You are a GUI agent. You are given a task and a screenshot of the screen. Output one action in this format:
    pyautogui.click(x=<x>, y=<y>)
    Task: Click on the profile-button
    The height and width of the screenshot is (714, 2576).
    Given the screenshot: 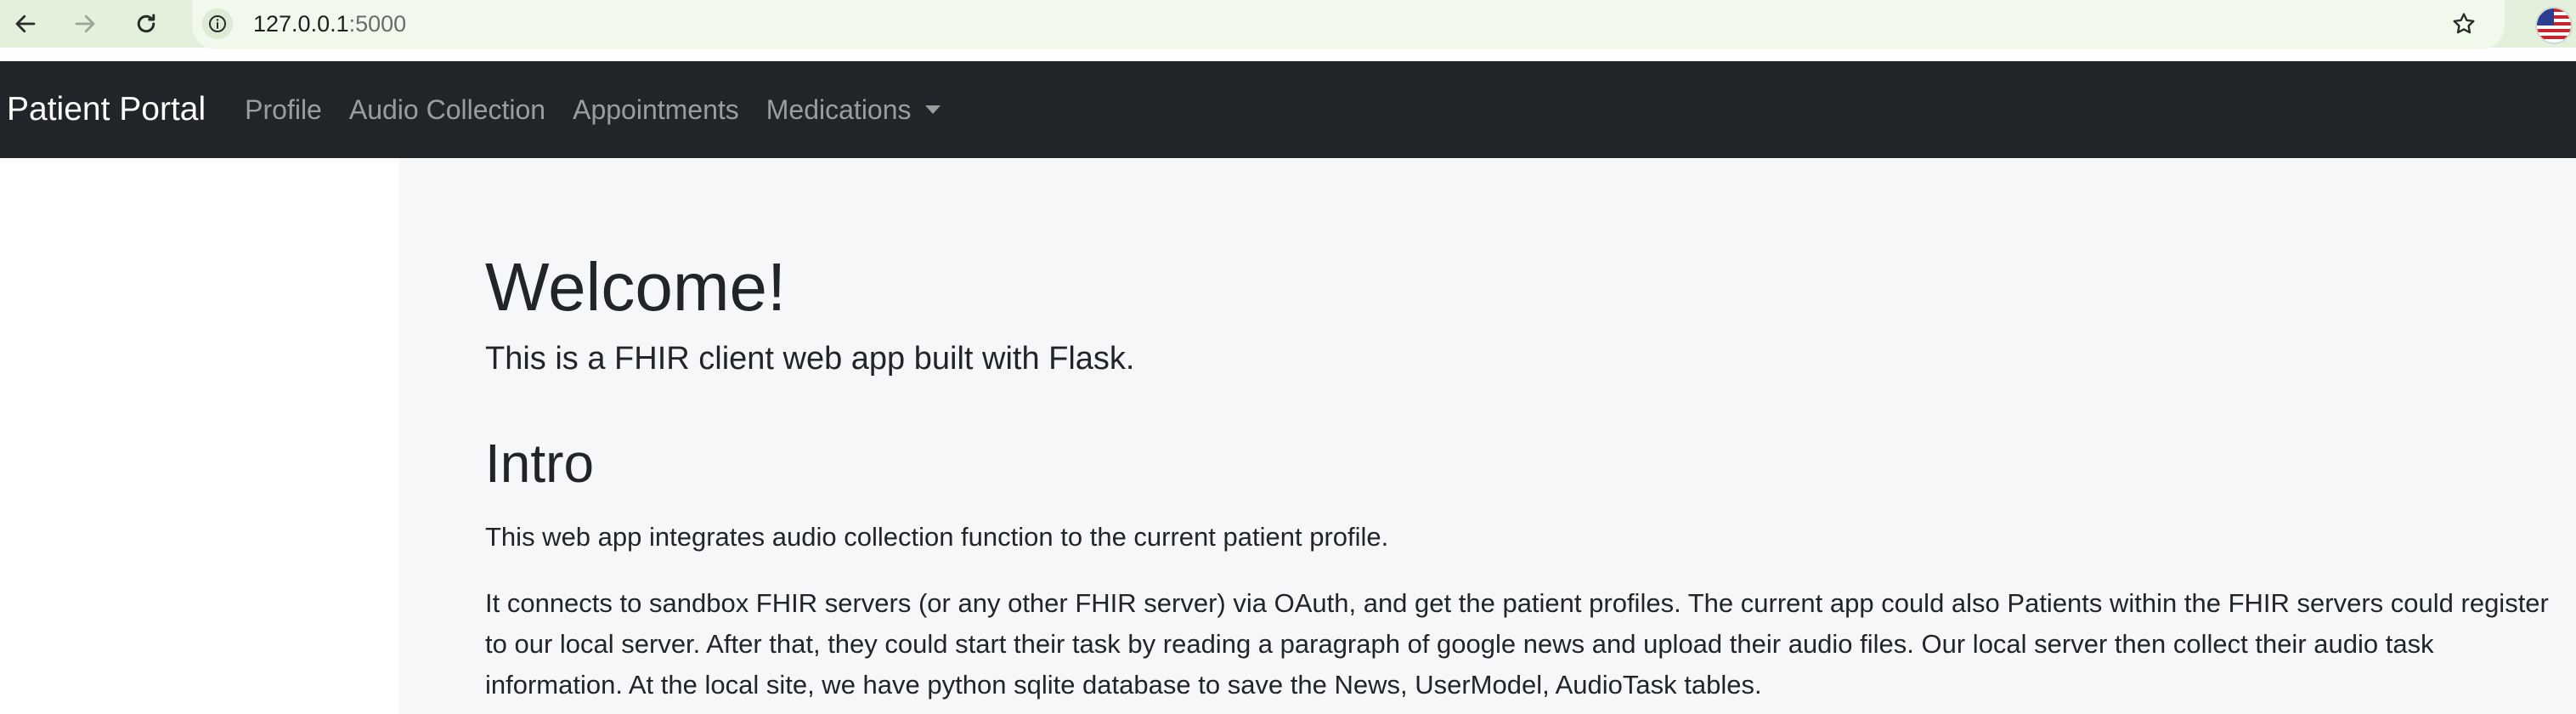 What is the action you would take?
    pyautogui.click(x=2554, y=25)
    